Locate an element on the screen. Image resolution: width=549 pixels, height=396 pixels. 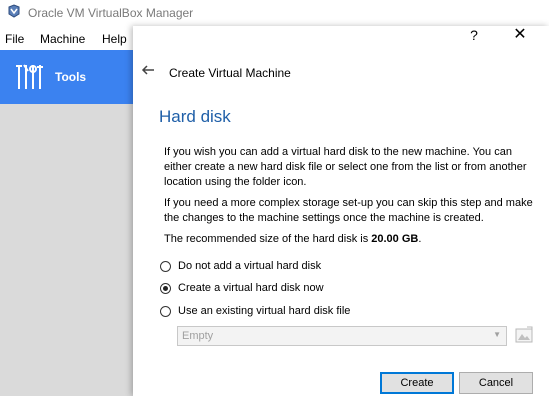
menu-machine: Machine is located at coordinates (62, 39).